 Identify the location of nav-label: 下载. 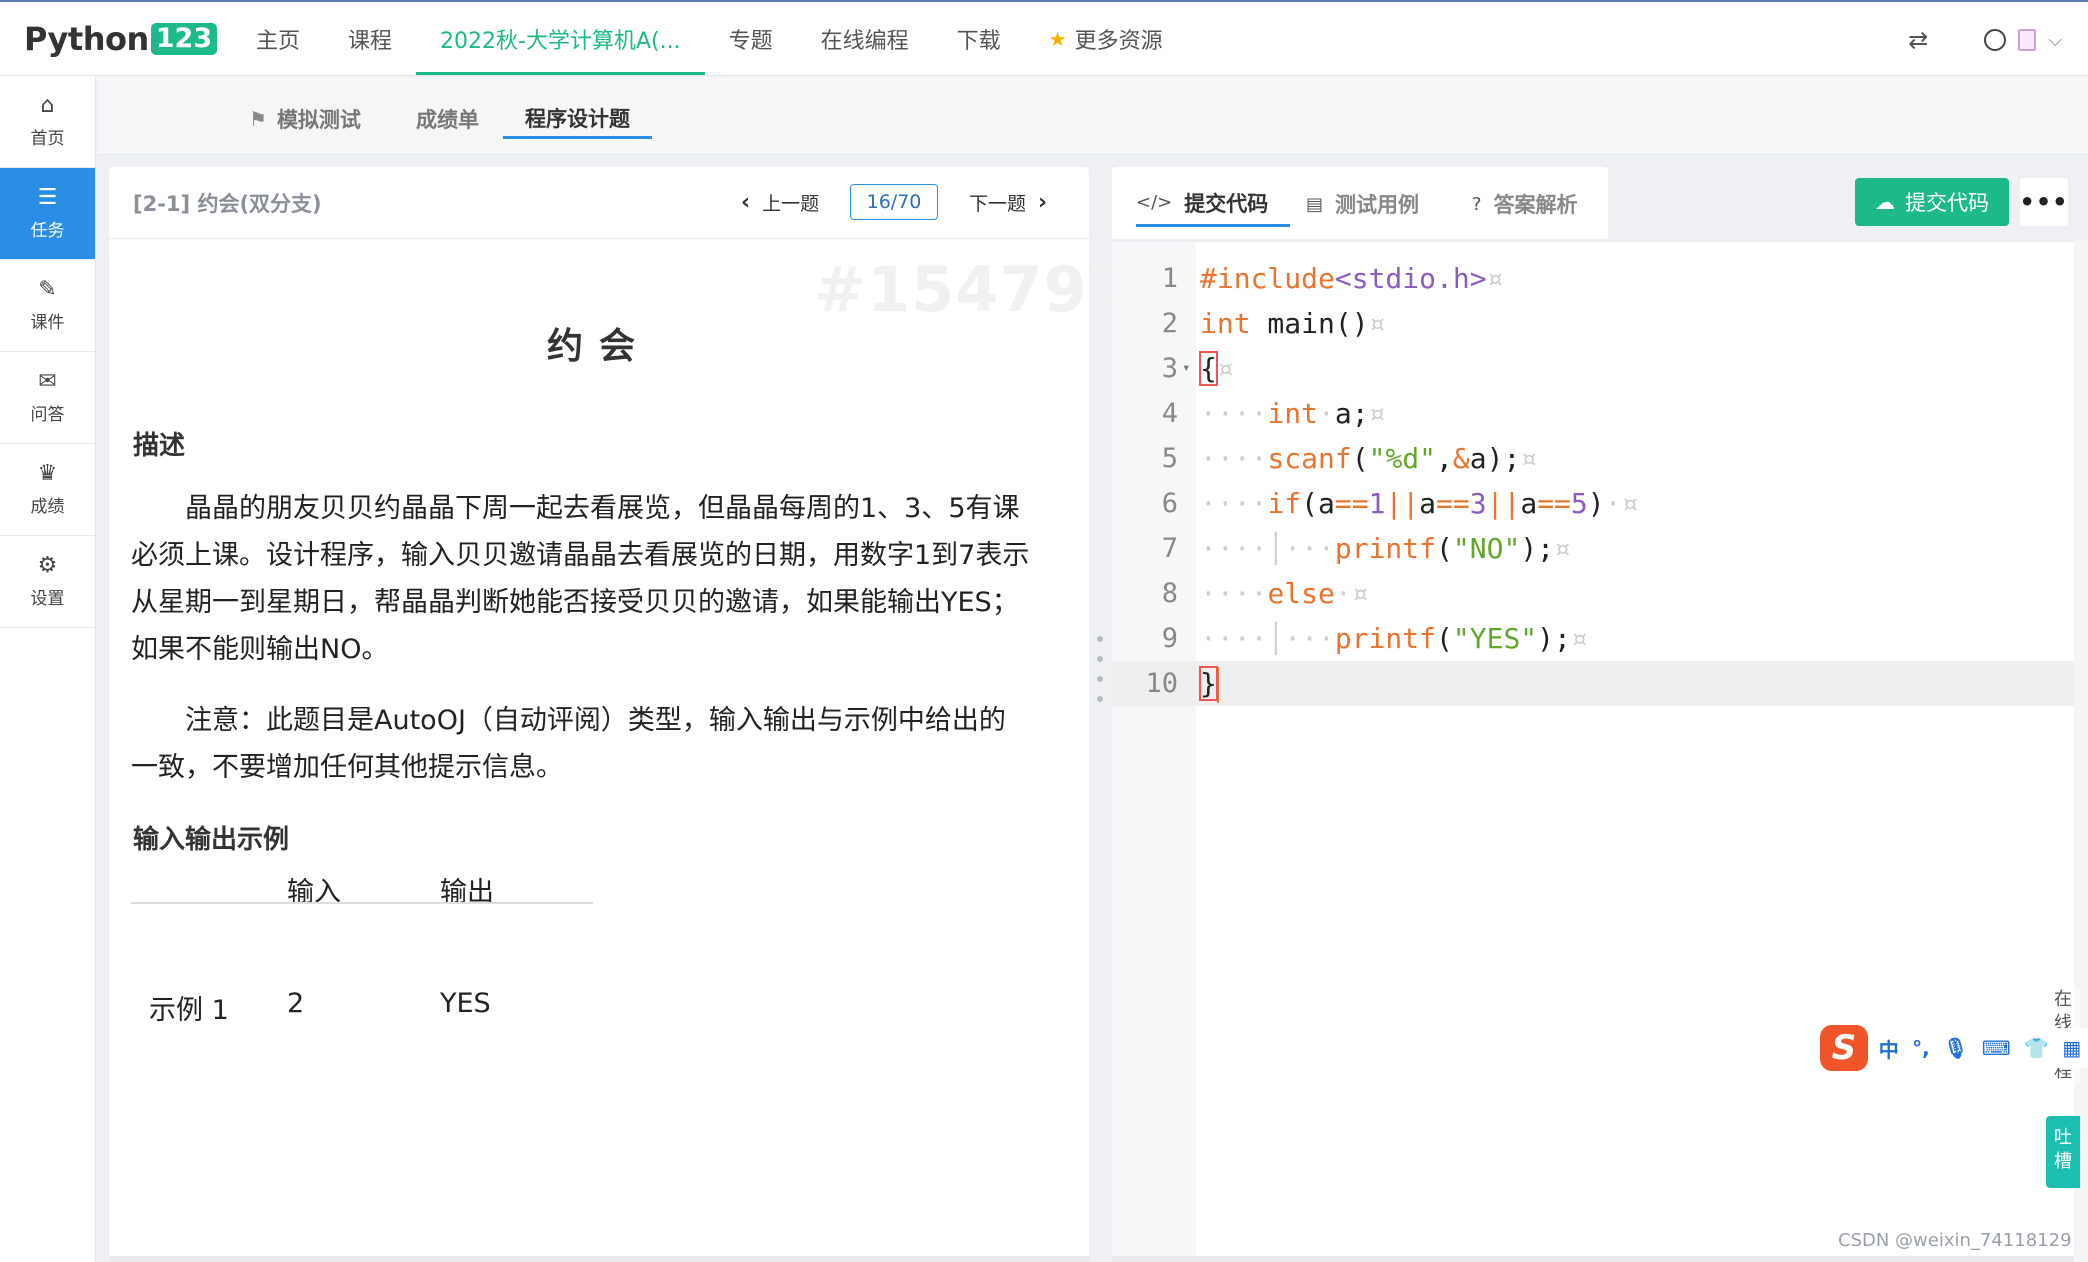
(978, 41).